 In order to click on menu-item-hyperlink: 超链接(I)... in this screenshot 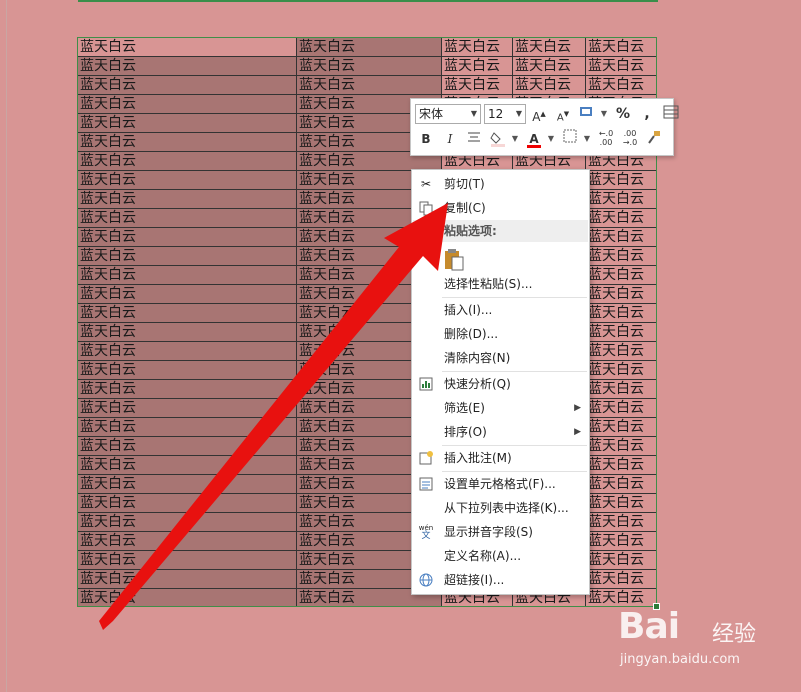, I will do `click(500, 580)`.